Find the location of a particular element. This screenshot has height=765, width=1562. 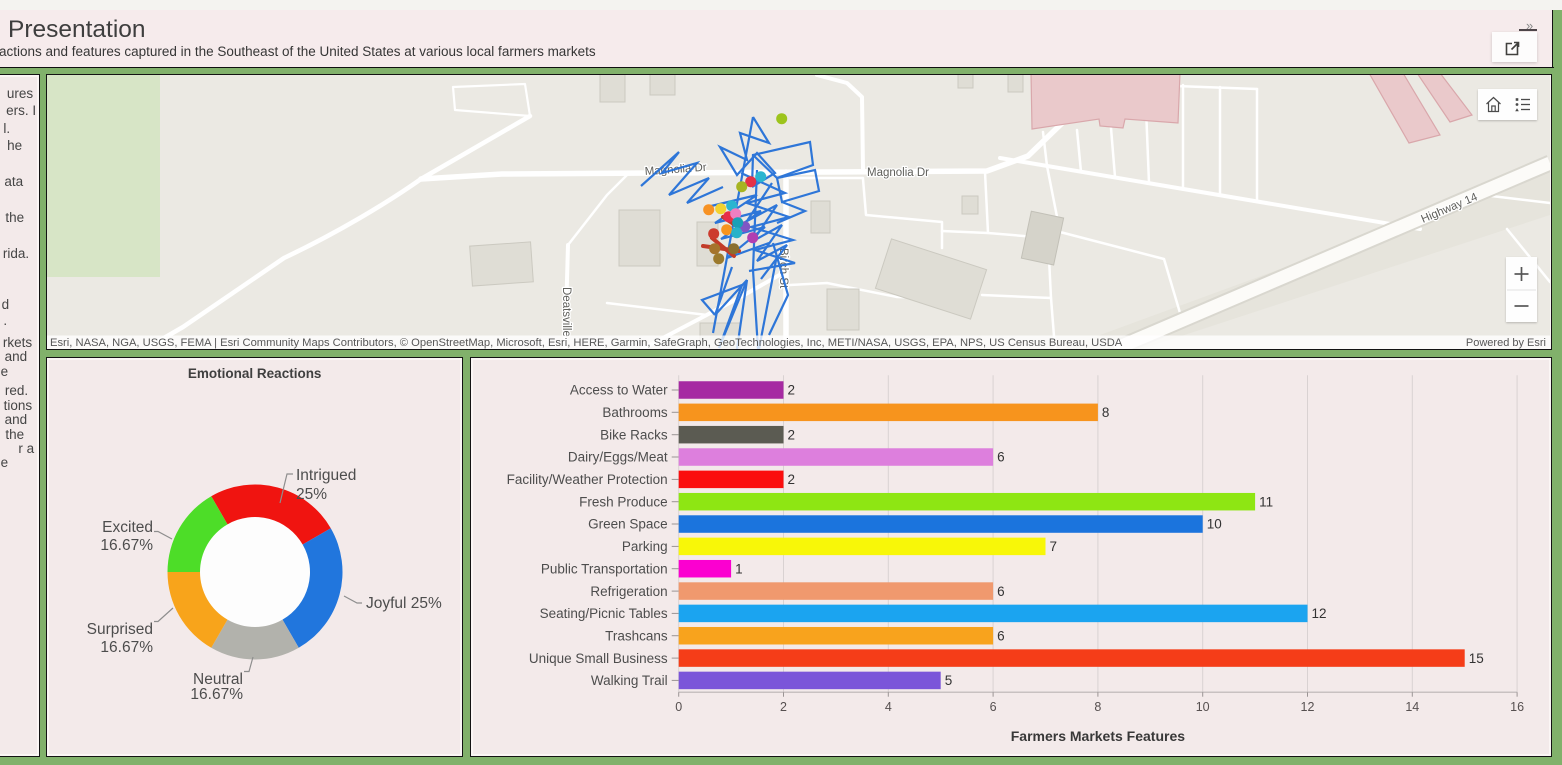

svg-text: Intrigued is located at coordinates (326, 475).